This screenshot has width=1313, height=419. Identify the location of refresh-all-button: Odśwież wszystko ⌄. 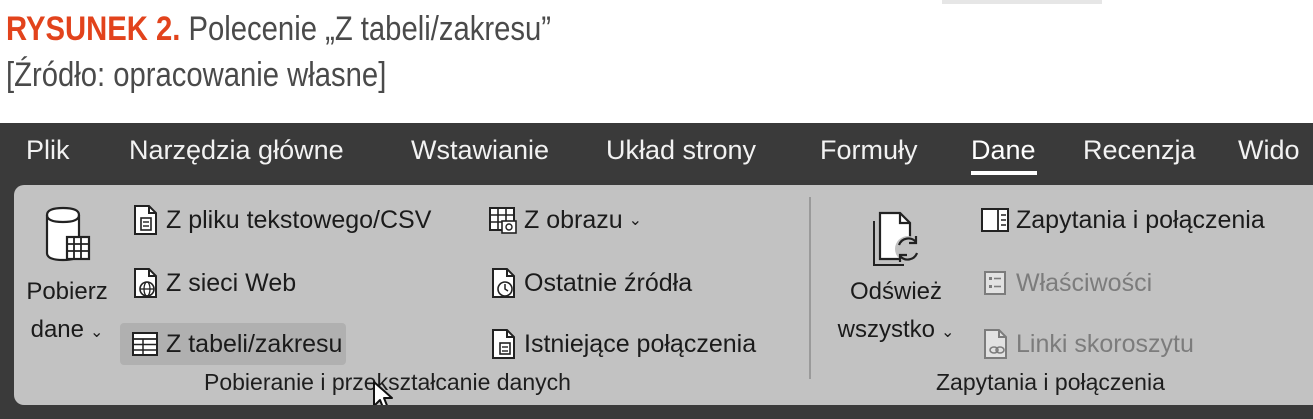
(896, 278).